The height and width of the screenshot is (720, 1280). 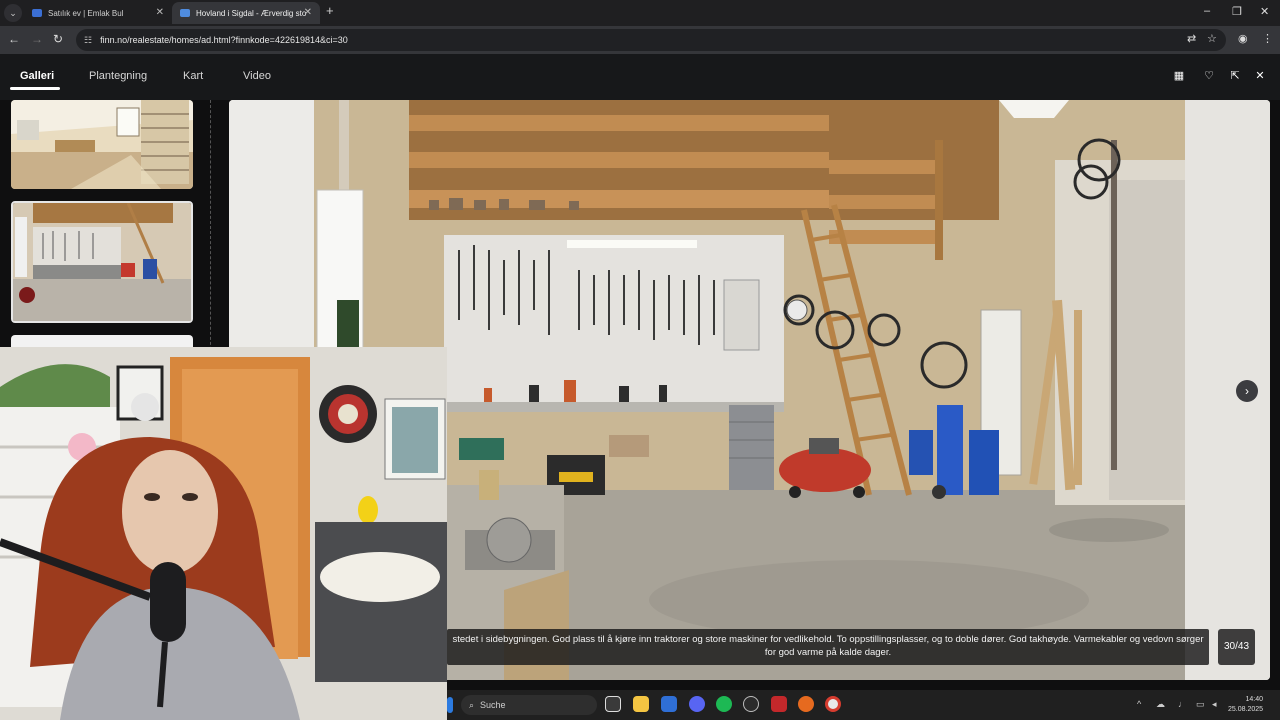 What do you see at coordinates (13, 13) in the screenshot?
I see `chevron-down-icon: ⌄` at bounding box center [13, 13].